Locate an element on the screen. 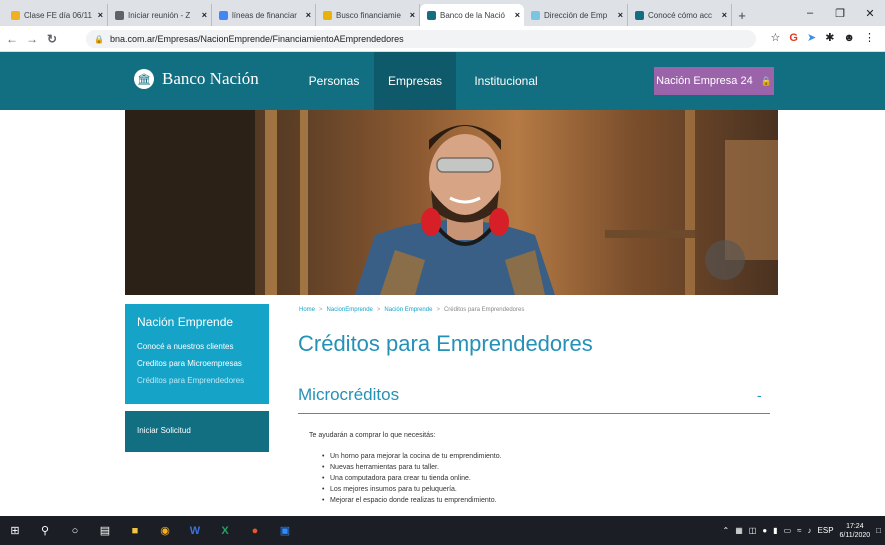 This screenshot has height=545, width=885. bookmark-star-icon: ☆ is located at coordinates (776, 37).